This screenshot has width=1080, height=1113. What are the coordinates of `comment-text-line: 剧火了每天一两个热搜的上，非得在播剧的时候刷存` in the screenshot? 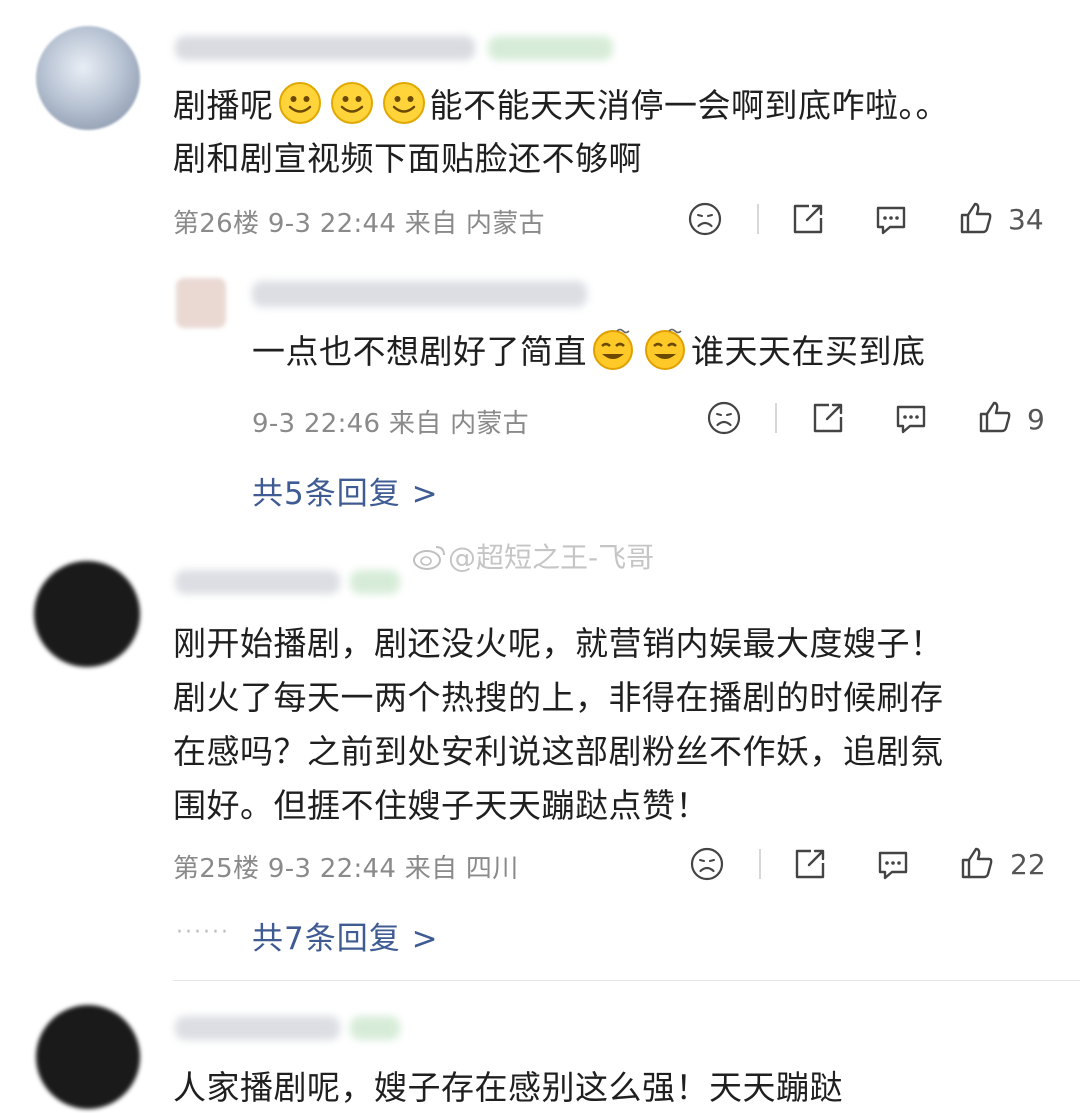 It's located at (558, 697).